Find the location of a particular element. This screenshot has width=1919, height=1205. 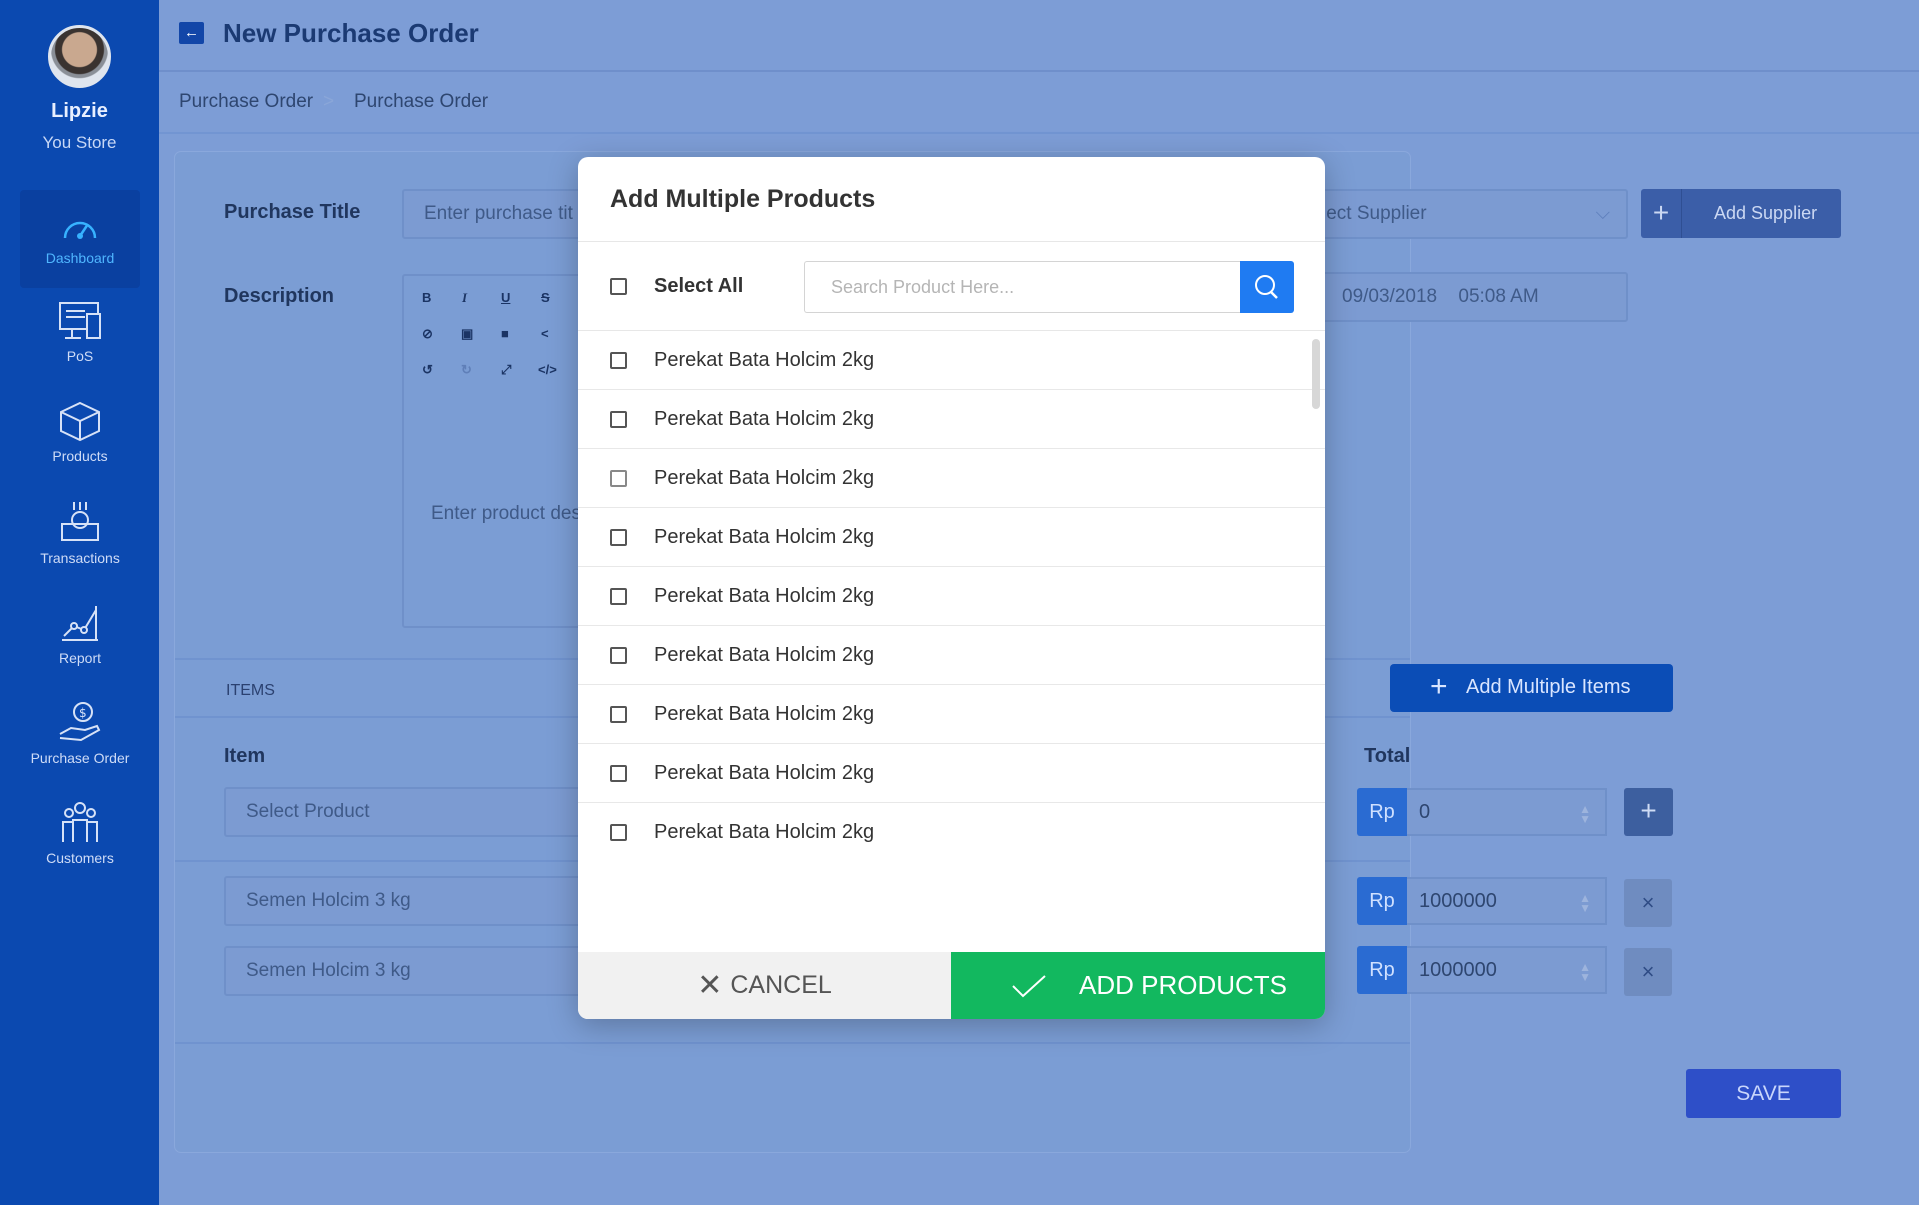

divider is located at coordinates (951, 241).